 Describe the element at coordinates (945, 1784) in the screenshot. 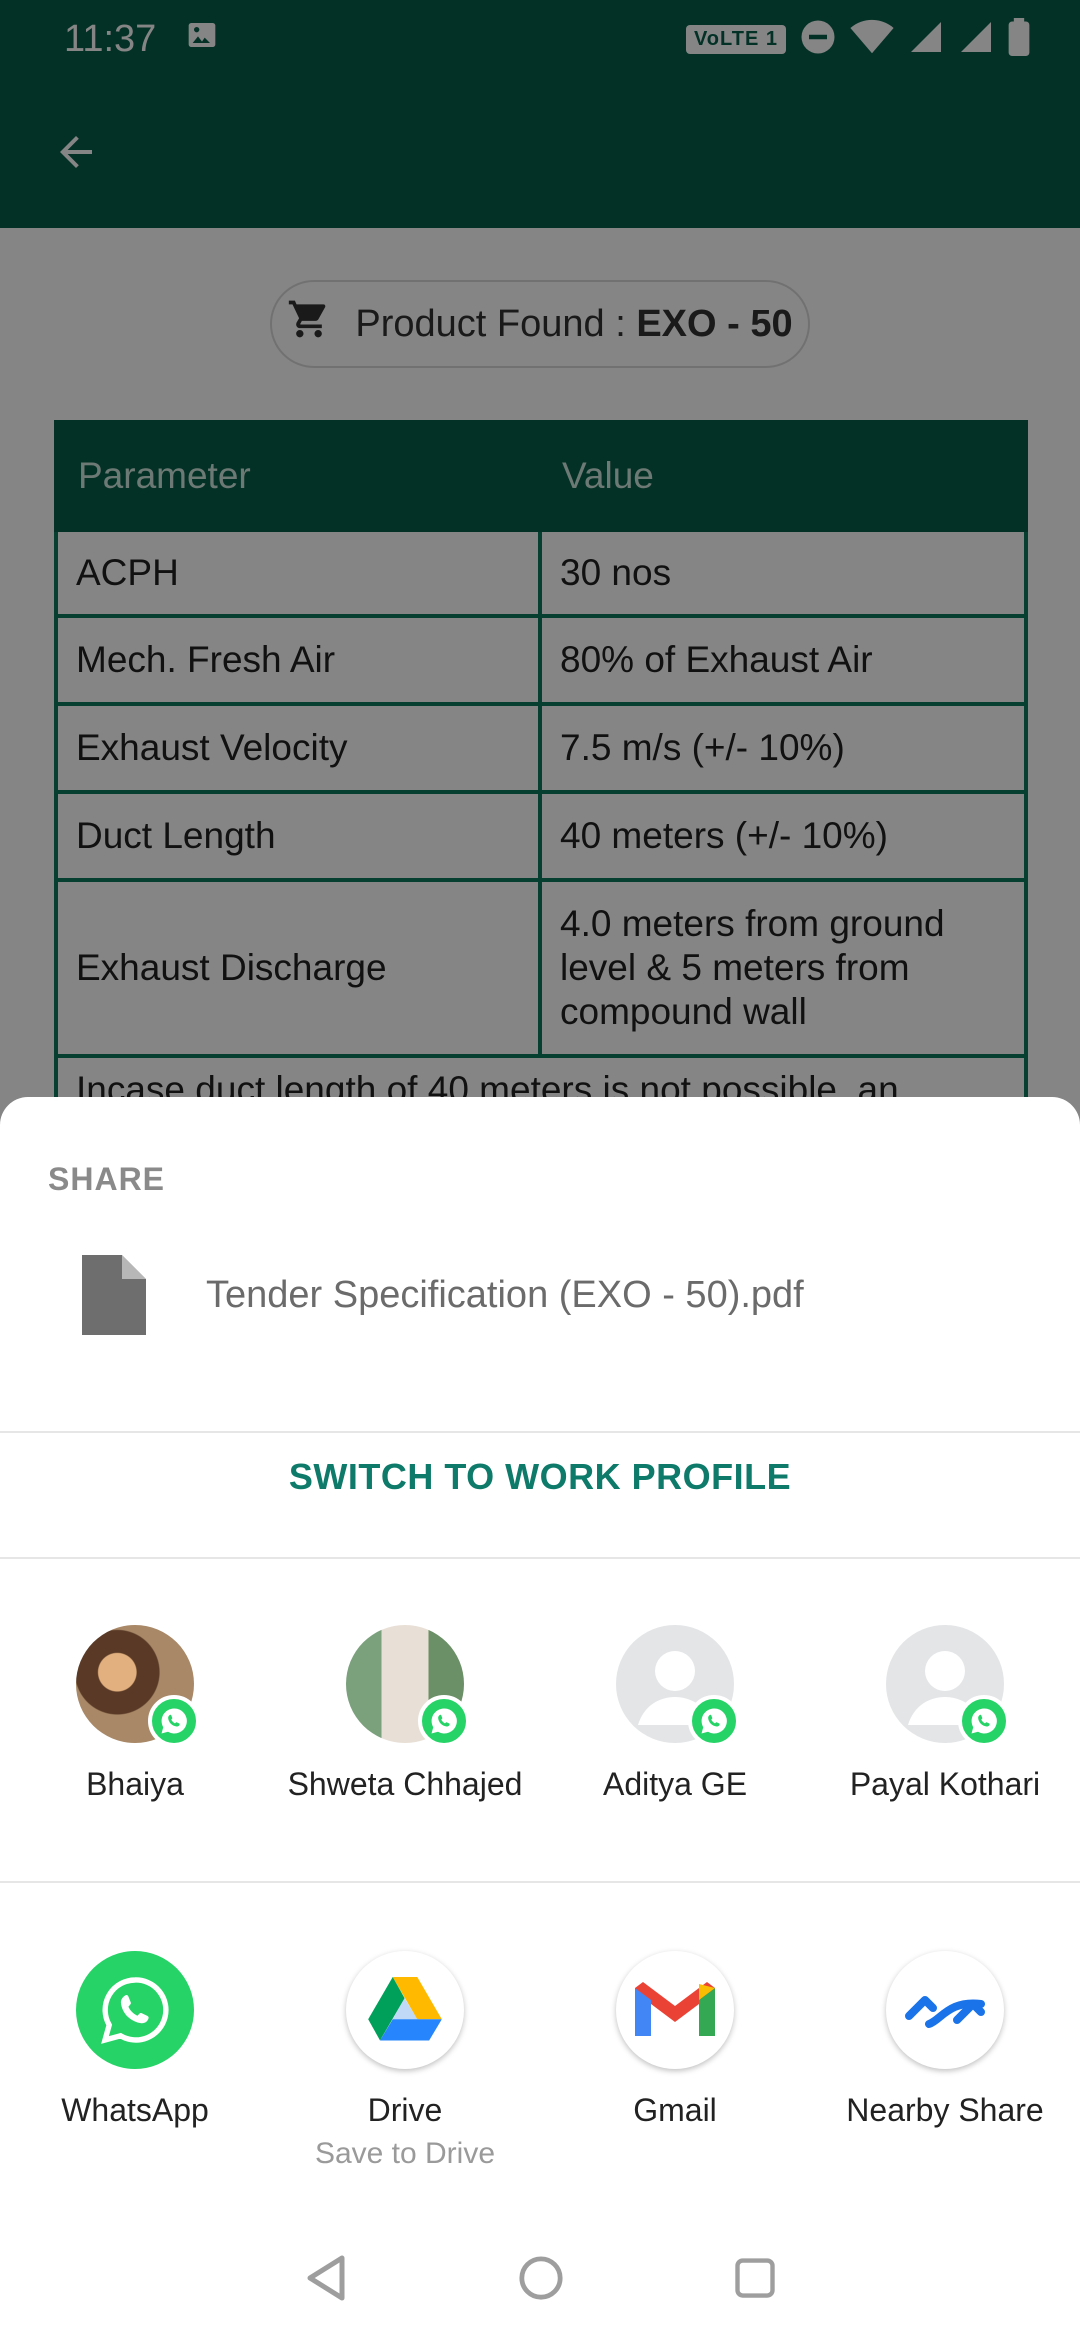

I see `contact-name: Payal Kothari` at that location.